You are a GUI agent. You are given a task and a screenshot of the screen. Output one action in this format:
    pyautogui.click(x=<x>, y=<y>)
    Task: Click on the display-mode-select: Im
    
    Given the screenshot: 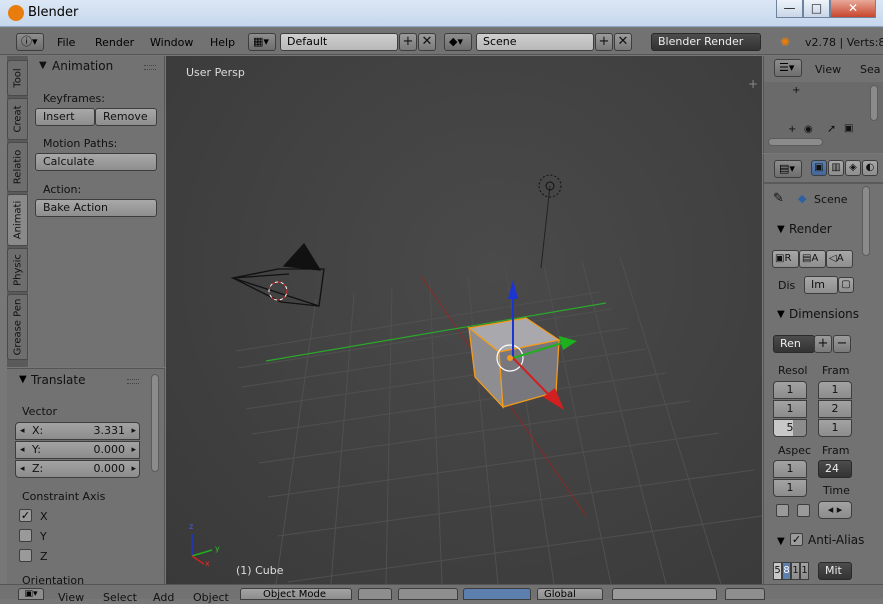 What is the action you would take?
    pyautogui.click(x=821, y=285)
    